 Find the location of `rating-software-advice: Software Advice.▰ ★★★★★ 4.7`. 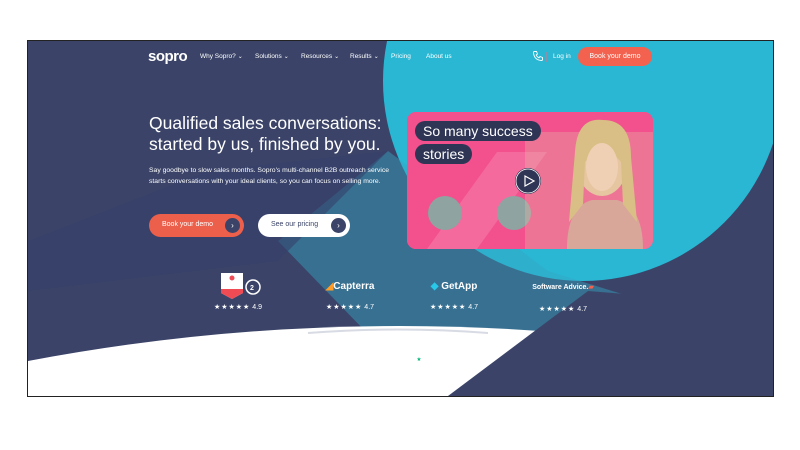

rating-software-advice: Software Advice.▰ ★★★★★ 4.7 is located at coordinates (563, 292).